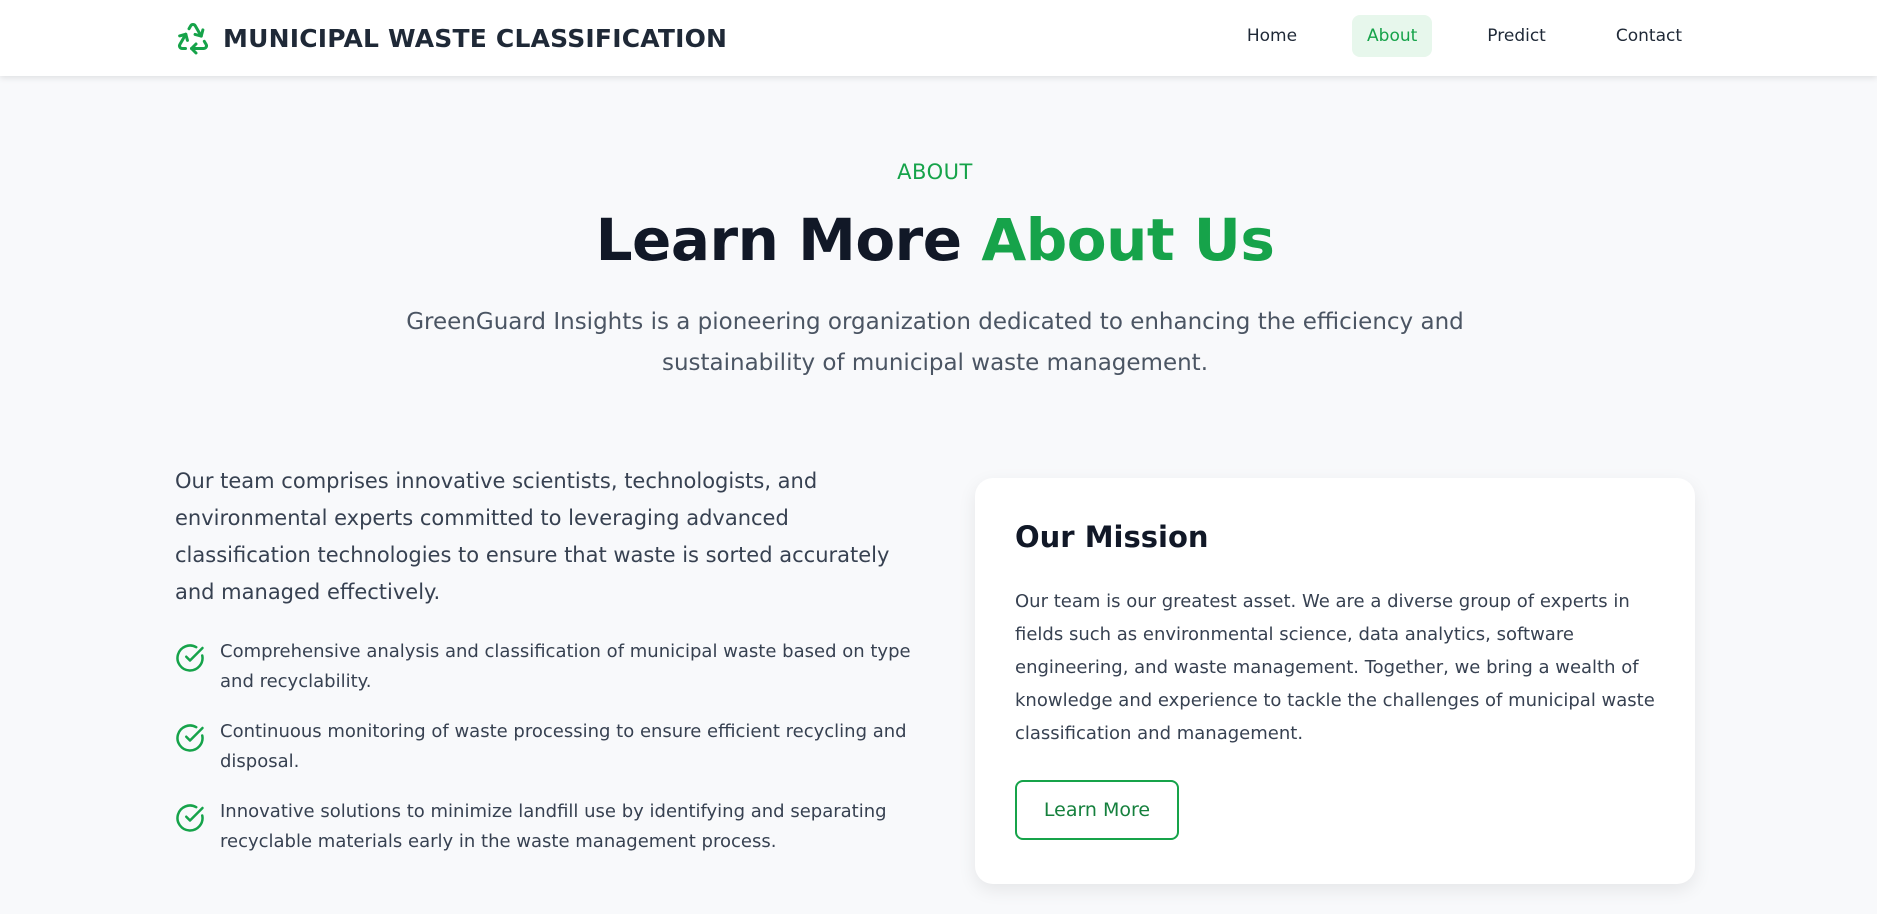 The width and height of the screenshot is (1877, 914). Describe the element at coordinates (1272, 36) in the screenshot. I see `nav-home: Home` at that location.